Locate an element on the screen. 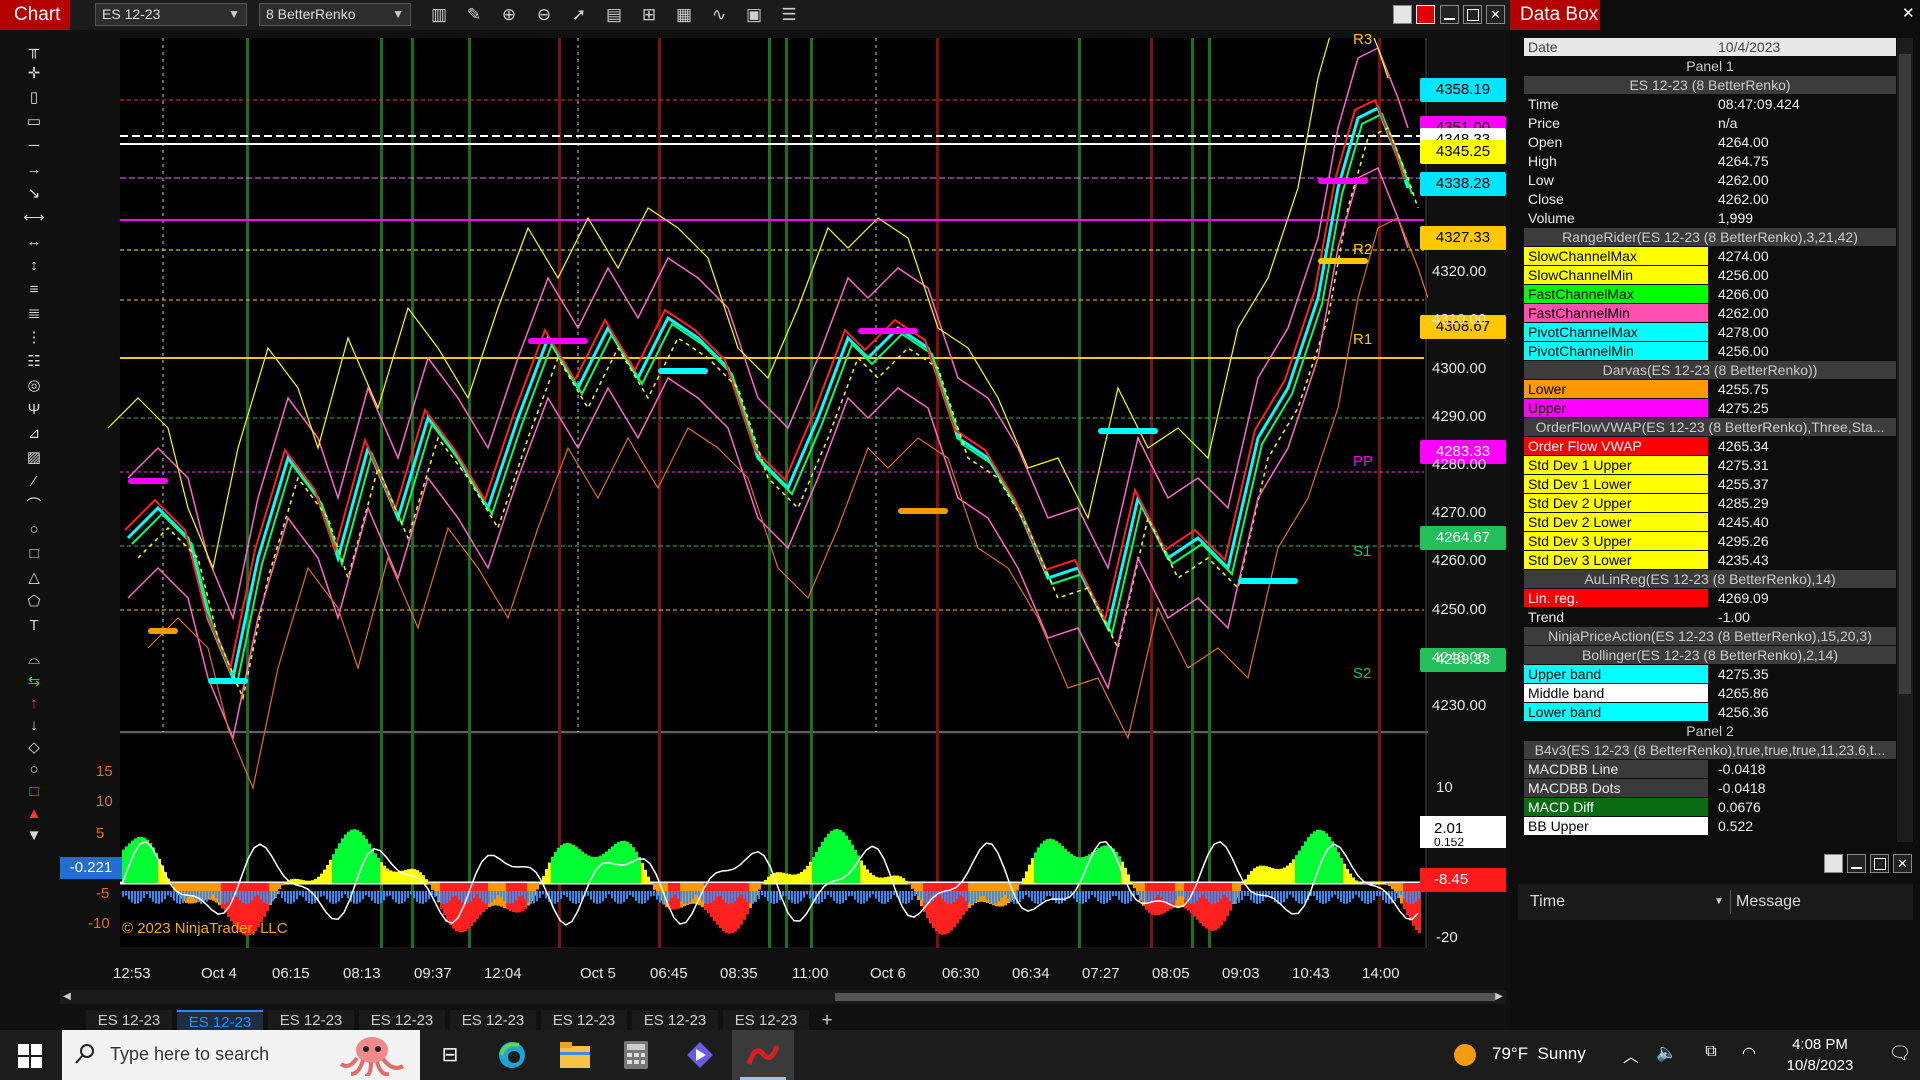 This screenshot has height=1080, width=1920. chevron-up-icon: ︿ is located at coordinates (1631, 1054).